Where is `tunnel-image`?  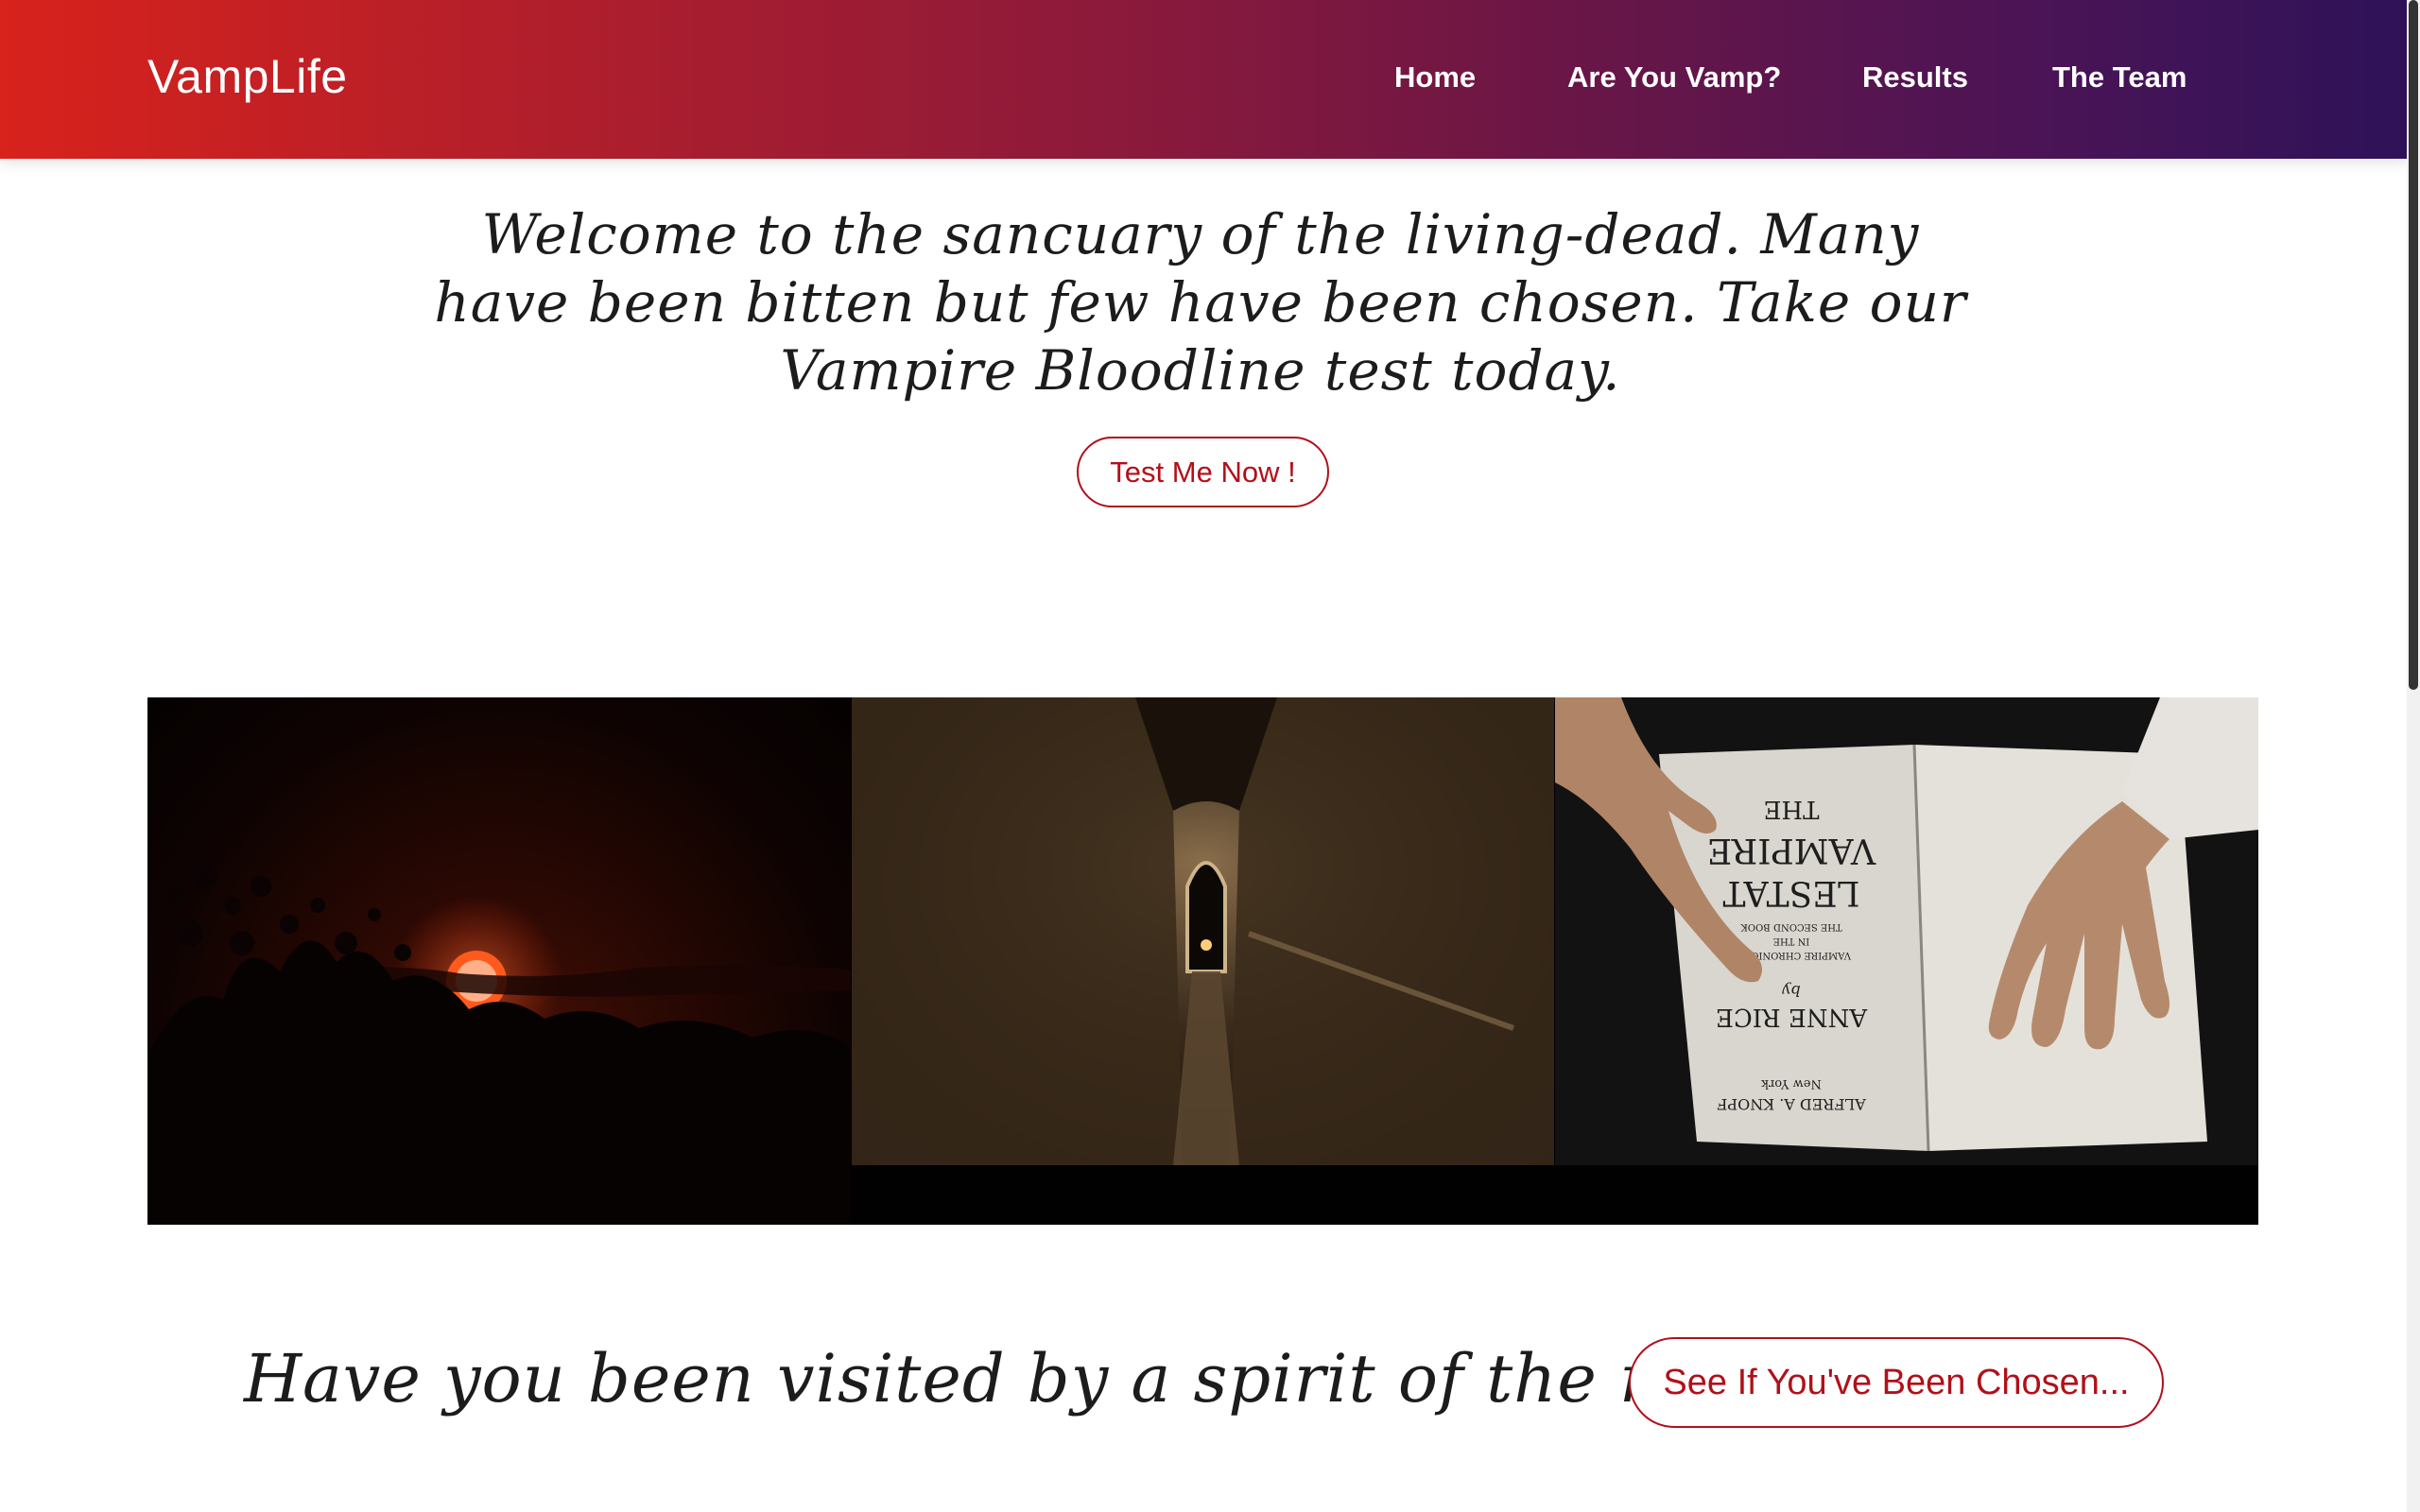
tunnel-image is located at coordinates (1203, 931).